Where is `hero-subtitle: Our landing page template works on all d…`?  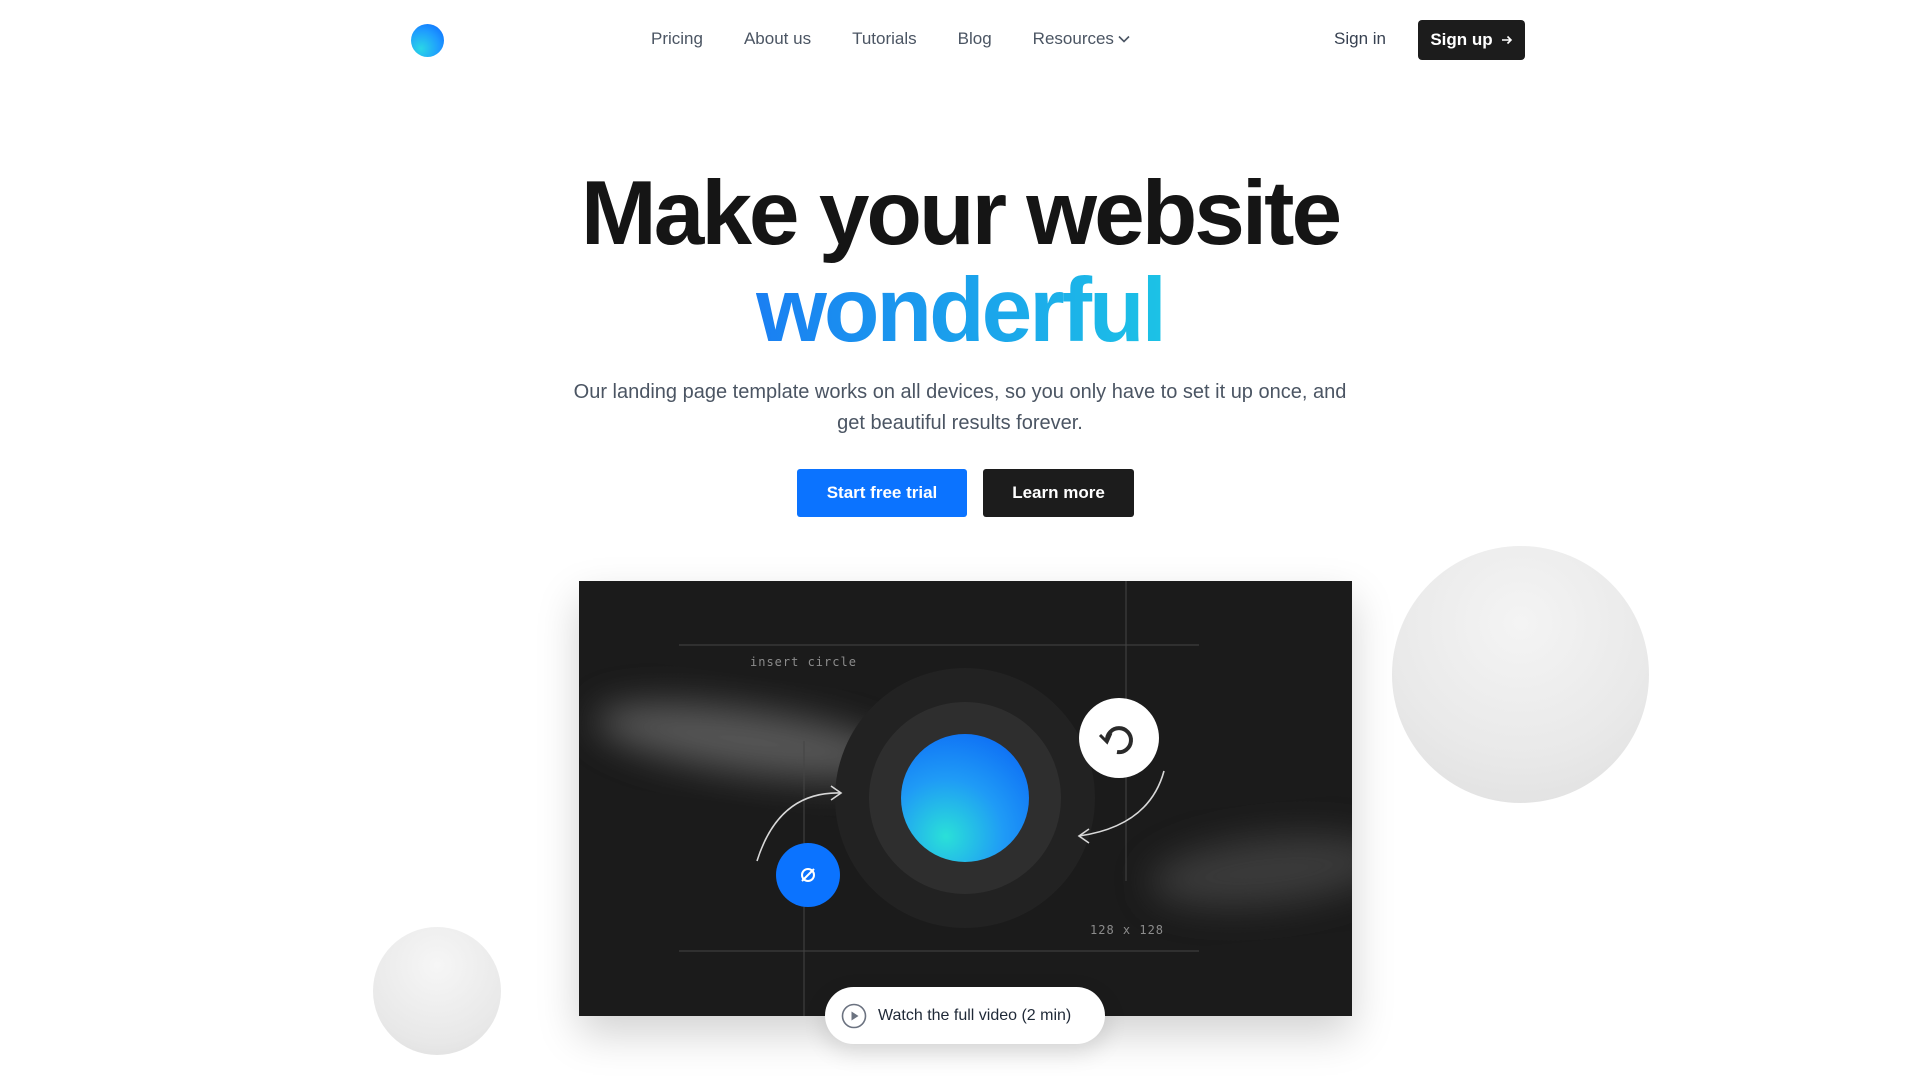
hero-subtitle: Our landing page template works on all d… is located at coordinates (960, 407).